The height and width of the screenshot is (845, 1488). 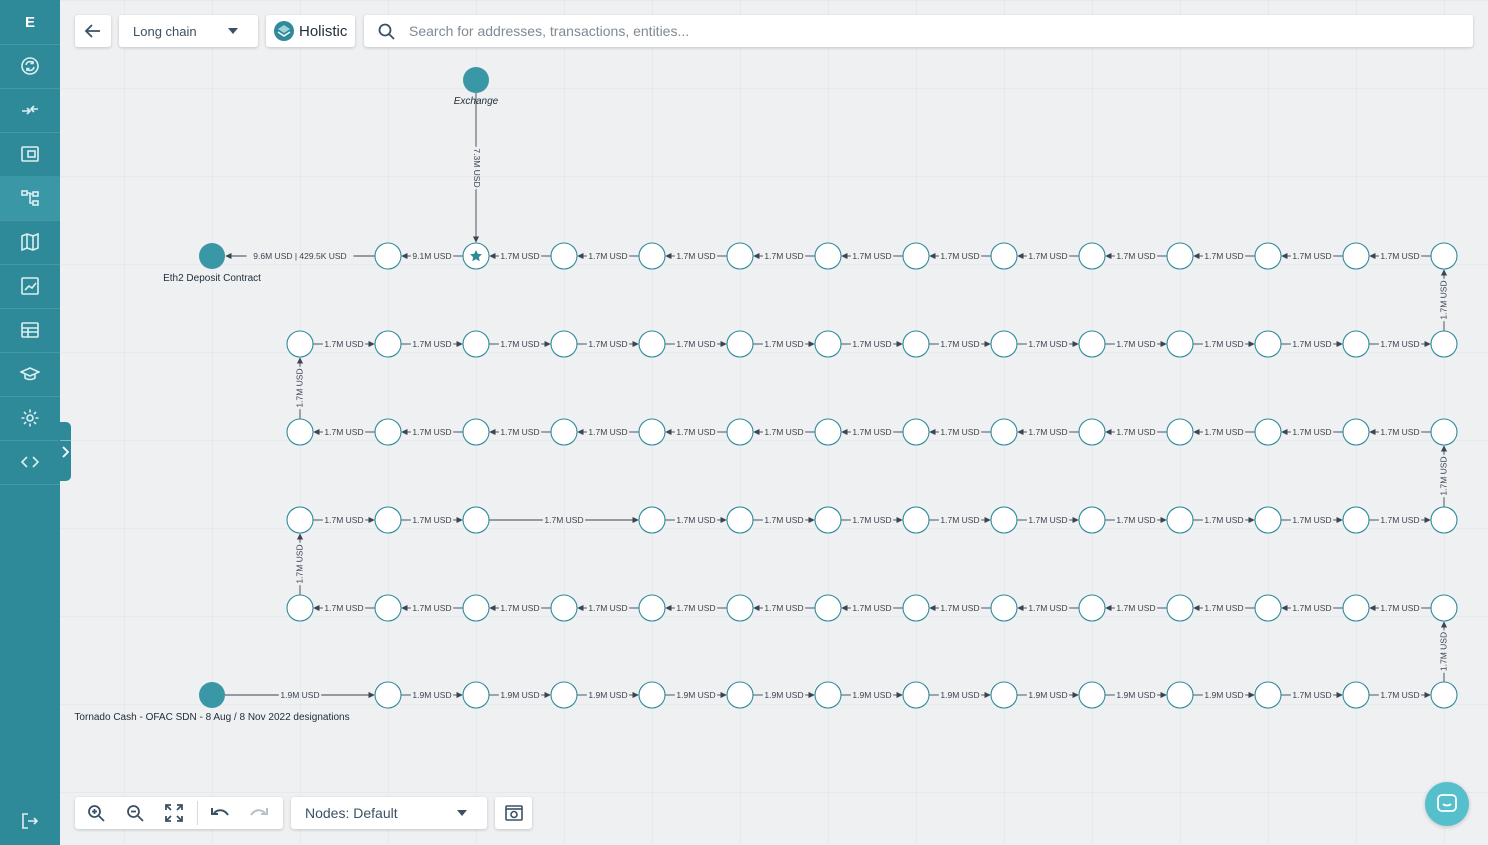 I want to click on app-logo: E, so click(x=30, y=22).